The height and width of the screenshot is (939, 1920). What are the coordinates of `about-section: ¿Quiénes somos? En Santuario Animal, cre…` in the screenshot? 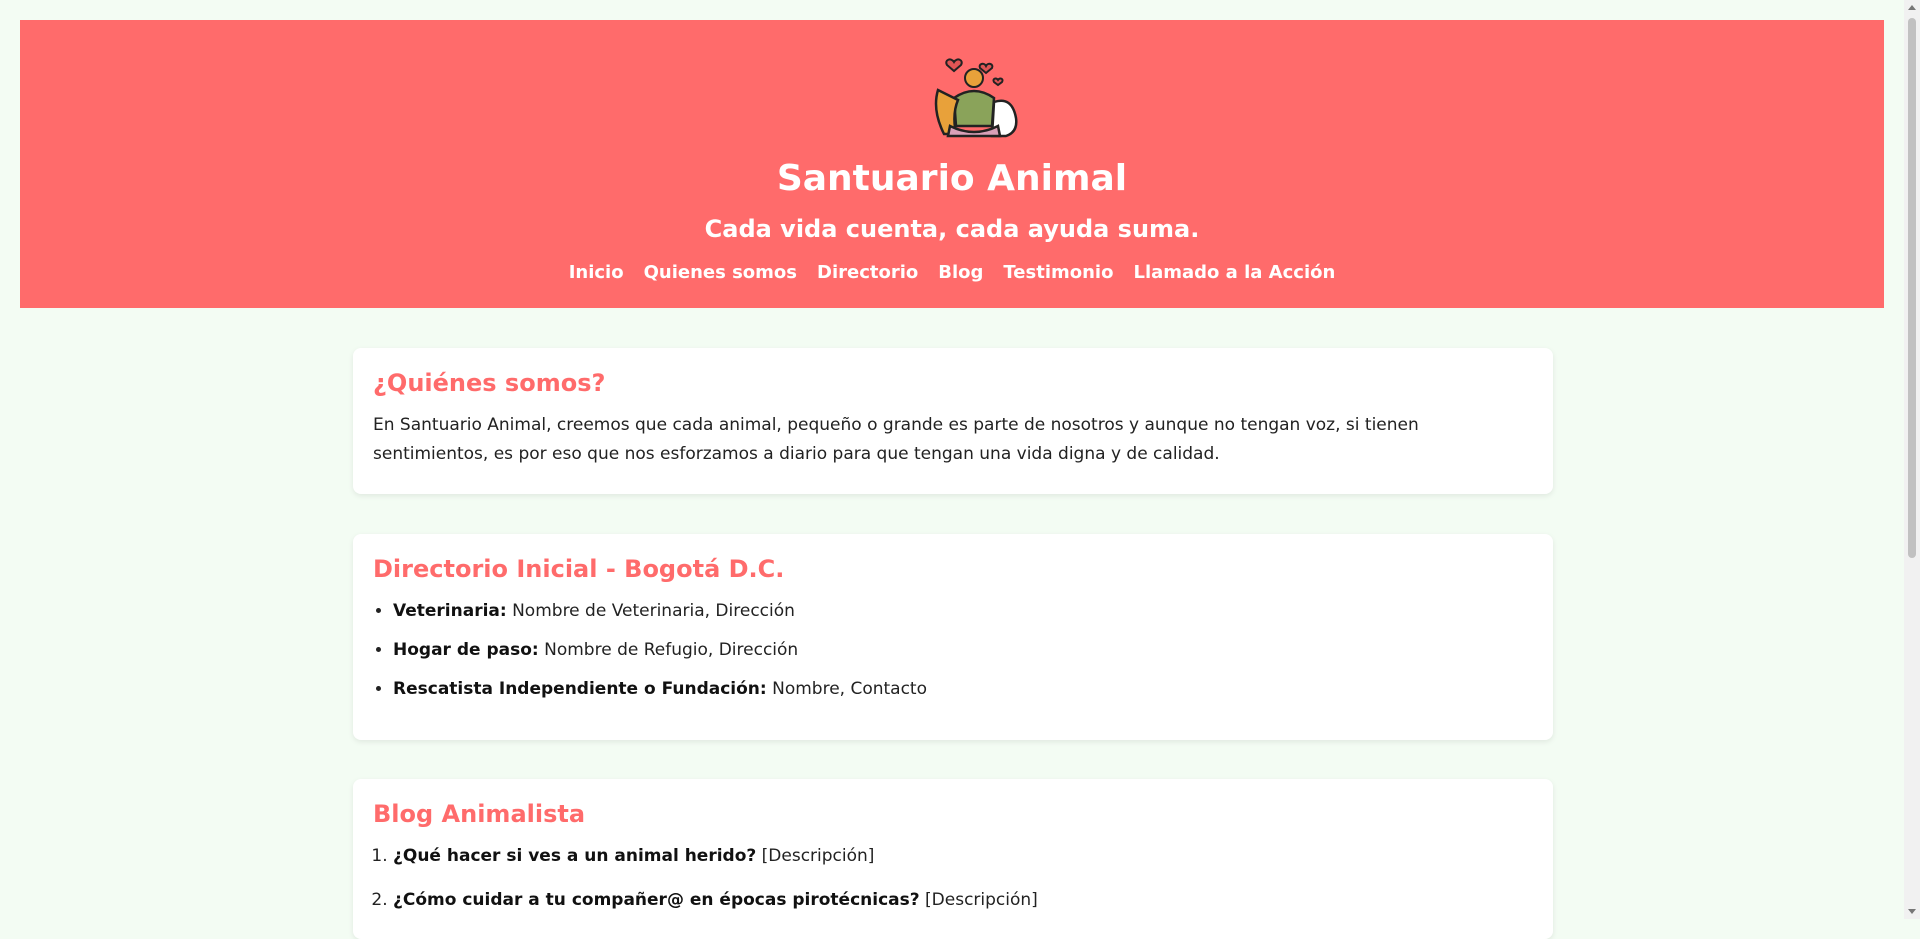 It's located at (953, 421).